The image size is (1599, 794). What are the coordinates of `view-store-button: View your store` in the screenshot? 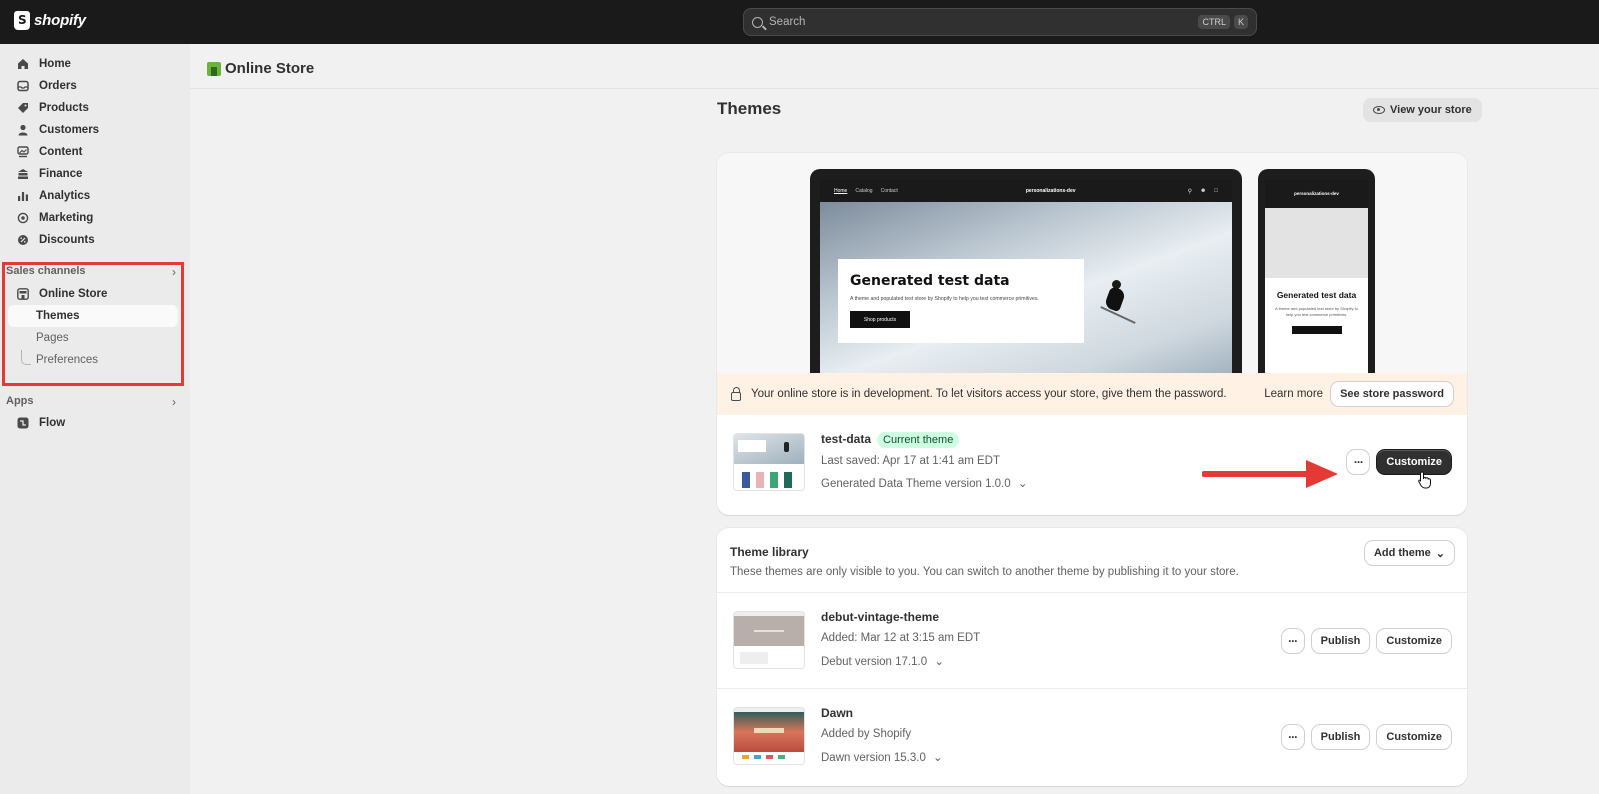 It's located at (1422, 110).